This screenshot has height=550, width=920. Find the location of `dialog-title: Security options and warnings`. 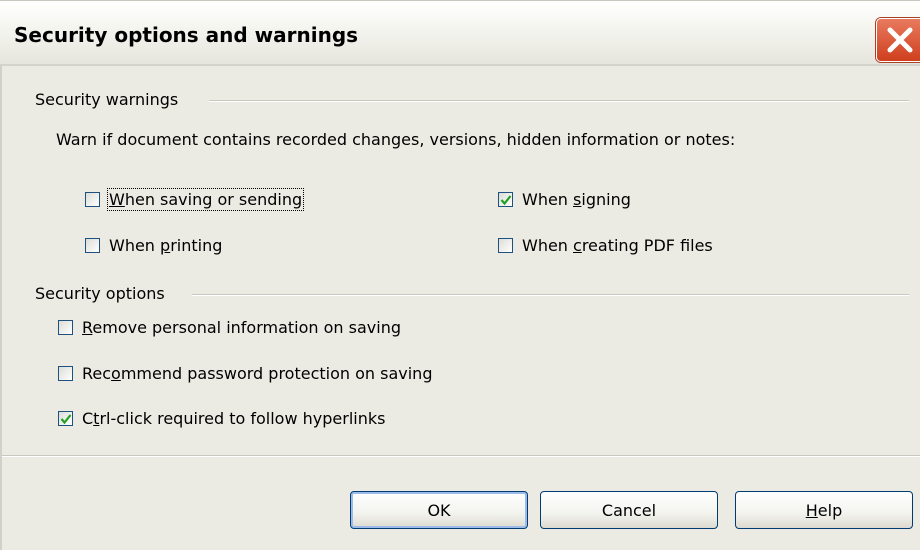

dialog-title: Security options and warnings is located at coordinates (186, 35).